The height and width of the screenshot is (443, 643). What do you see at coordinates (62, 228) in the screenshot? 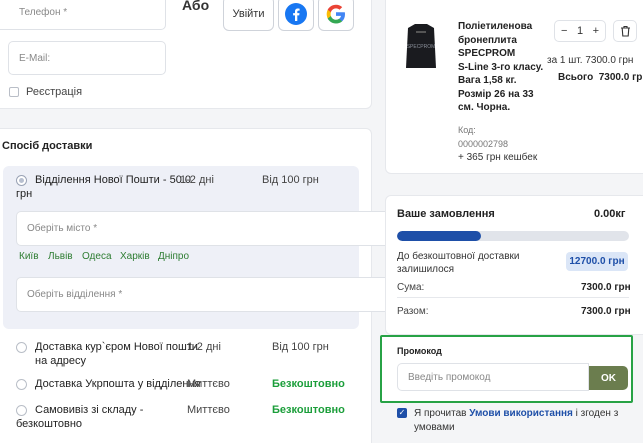
I see `city-placeholder: Оберіть місто *` at bounding box center [62, 228].